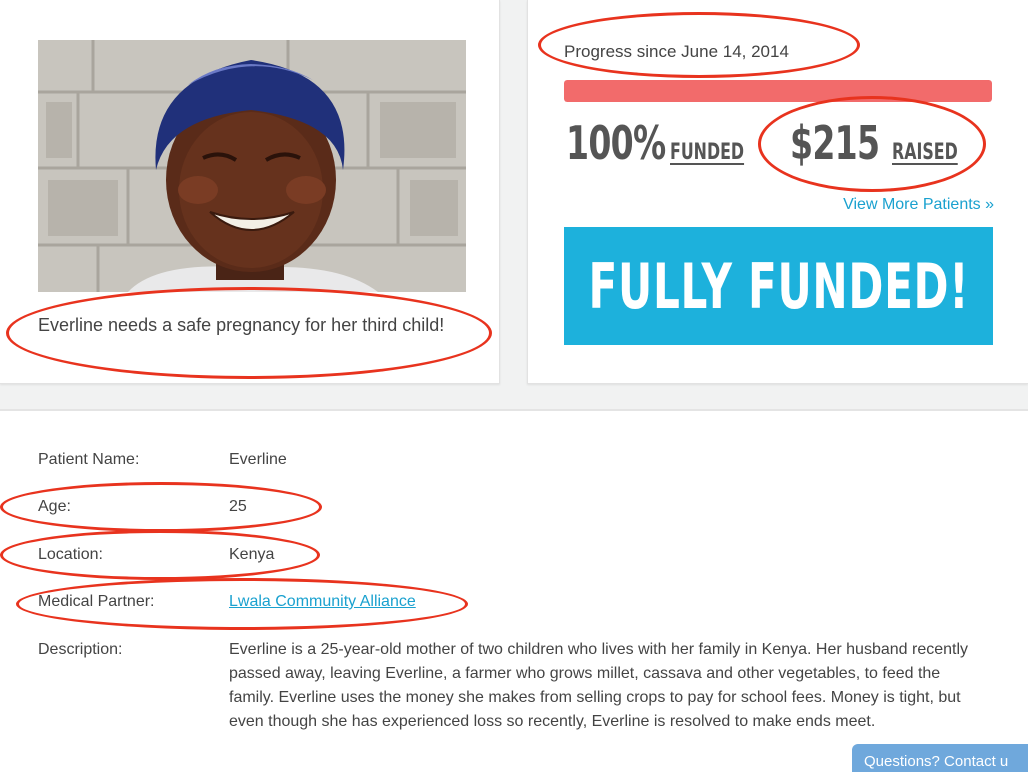 This screenshot has height=772, width=1028. I want to click on detail-value: 25, so click(238, 506).